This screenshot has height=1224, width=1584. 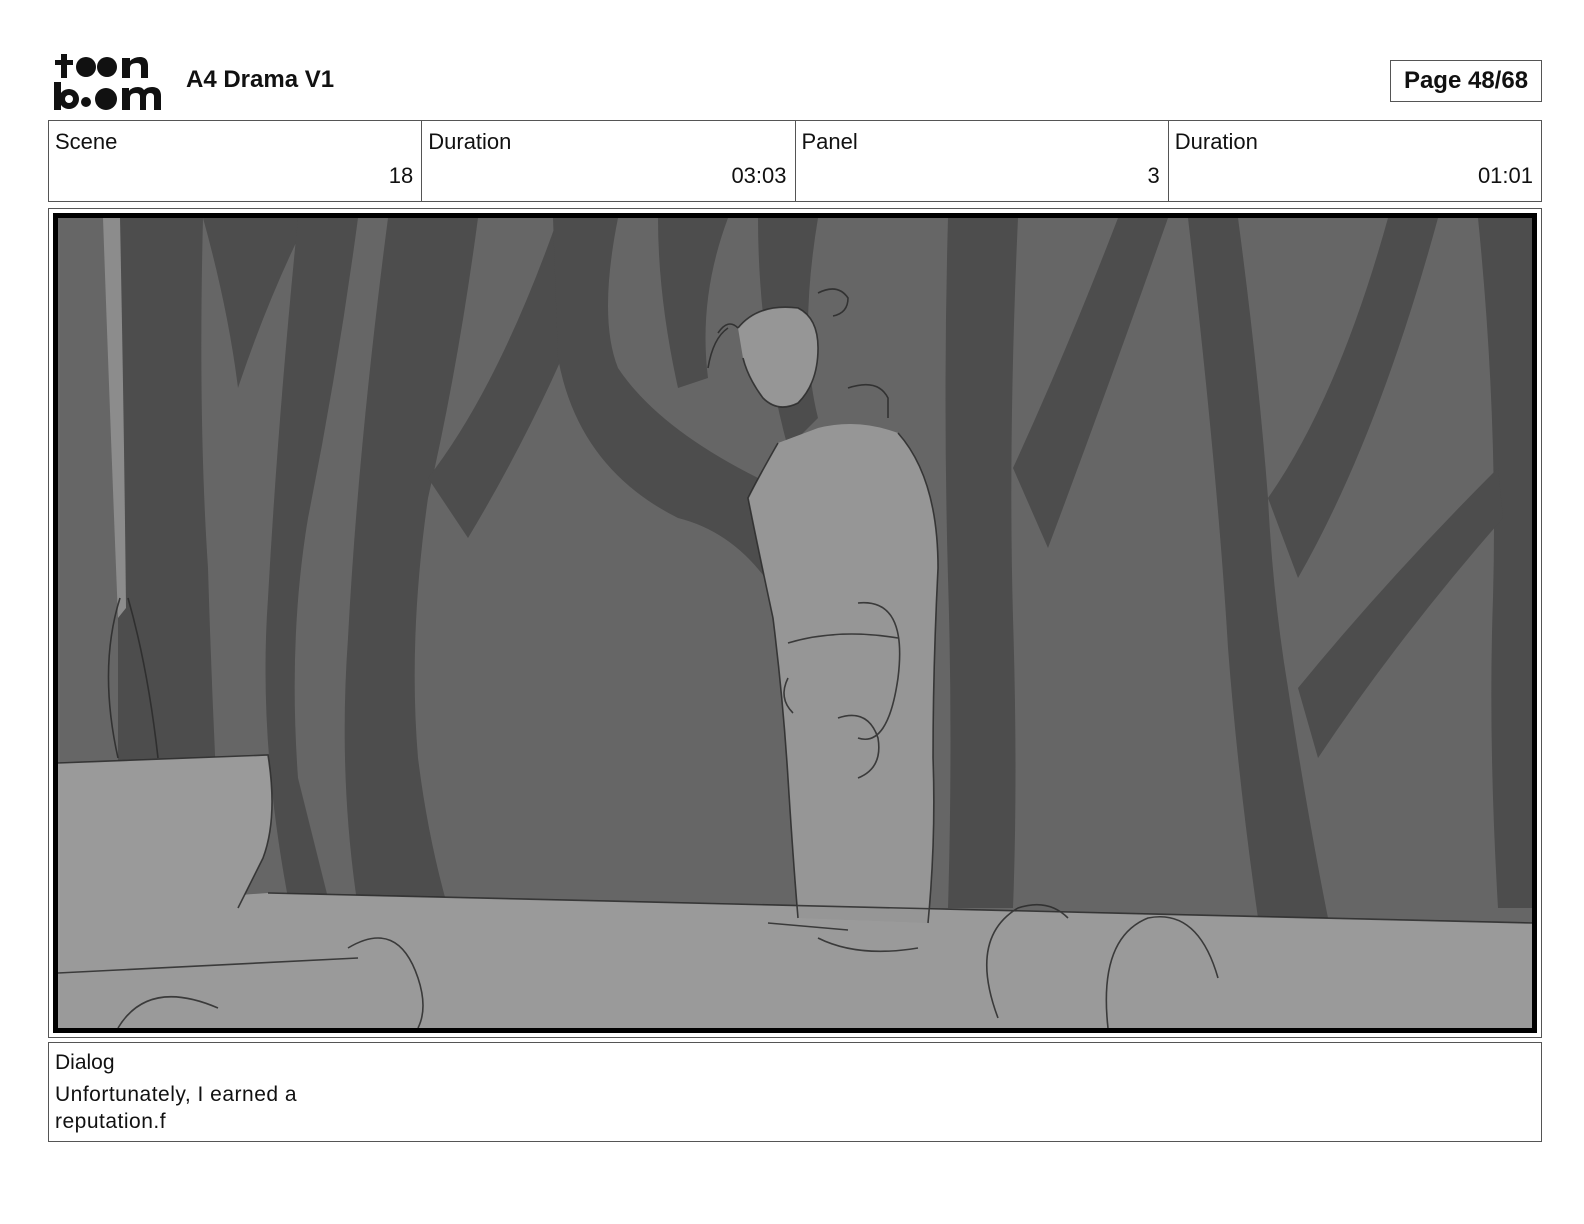 What do you see at coordinates (85, 1062) in the screenshot?
I see `dialog-label: Dialog` at bounding box center [85, 1062].